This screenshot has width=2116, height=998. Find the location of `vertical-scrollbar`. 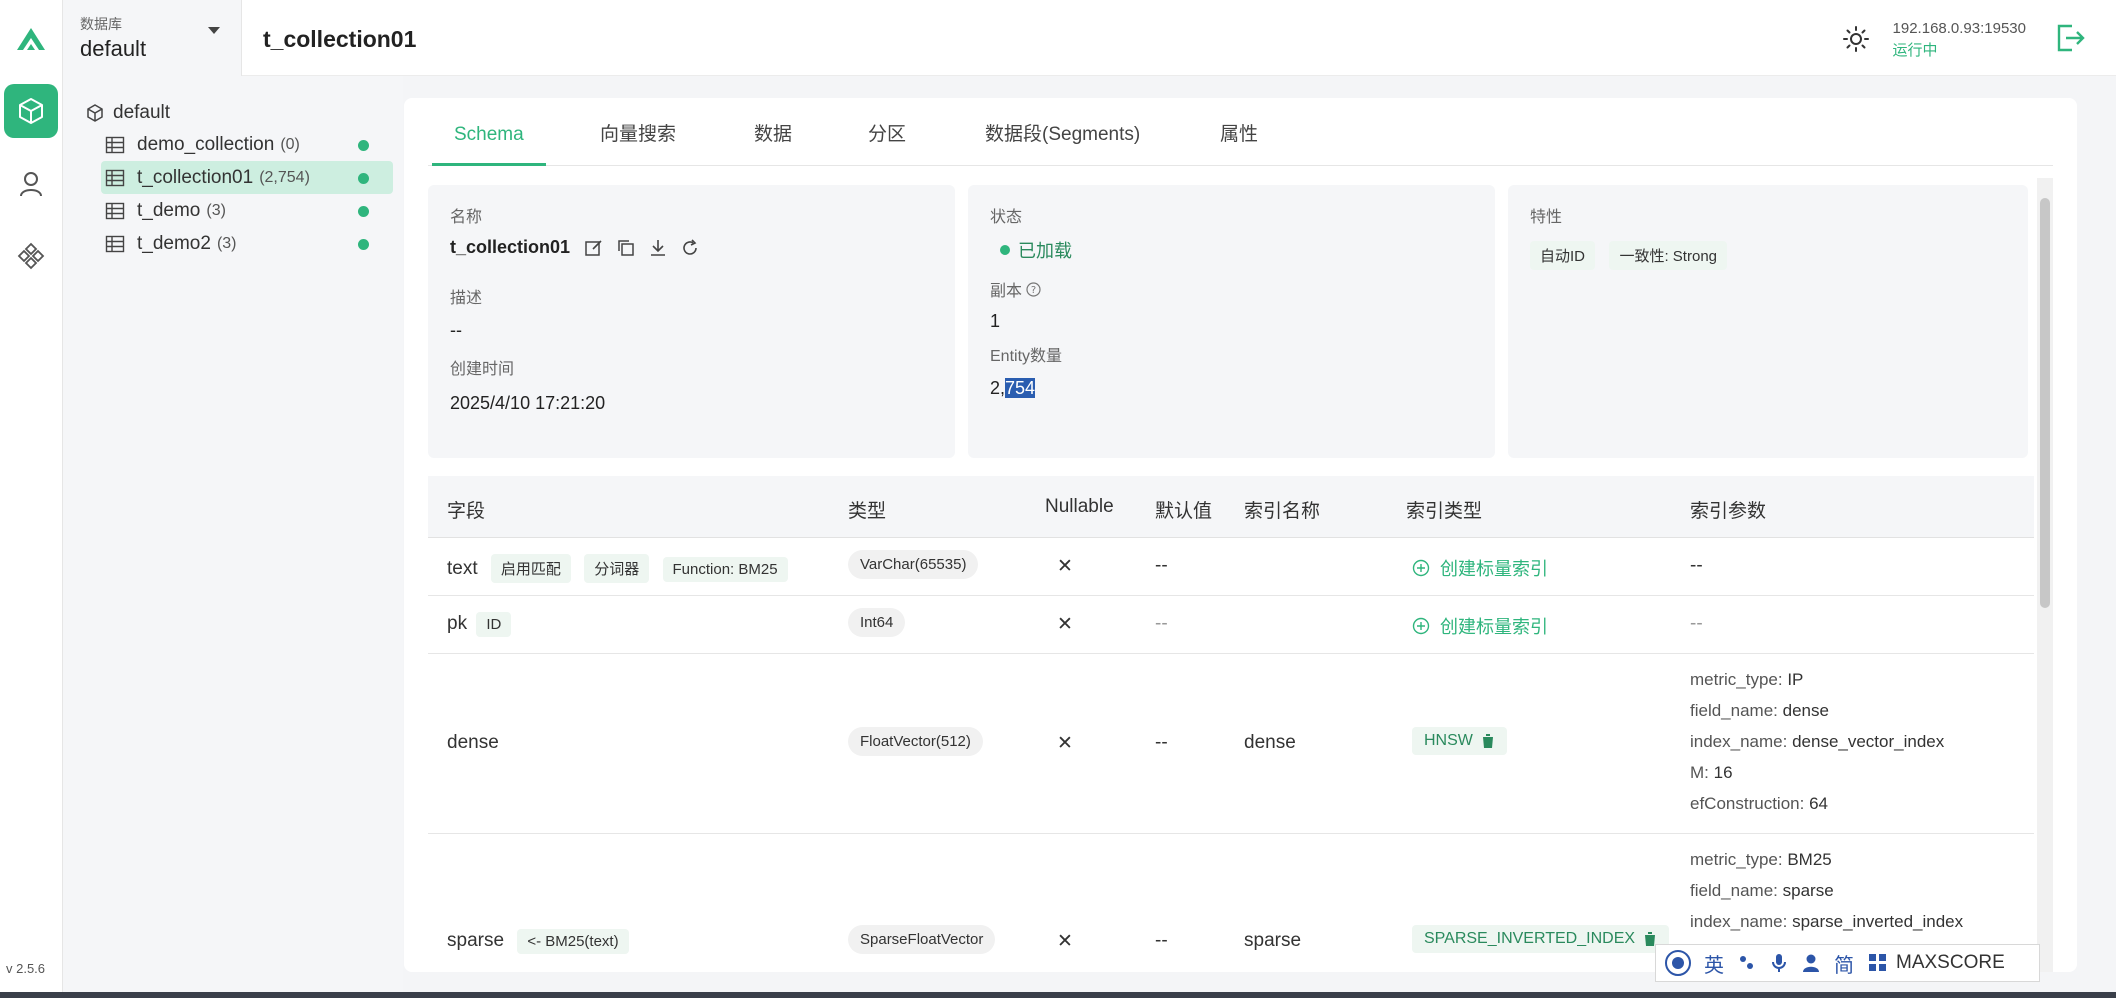

vertical-scrollbar is located at coordinates (2045, 575).